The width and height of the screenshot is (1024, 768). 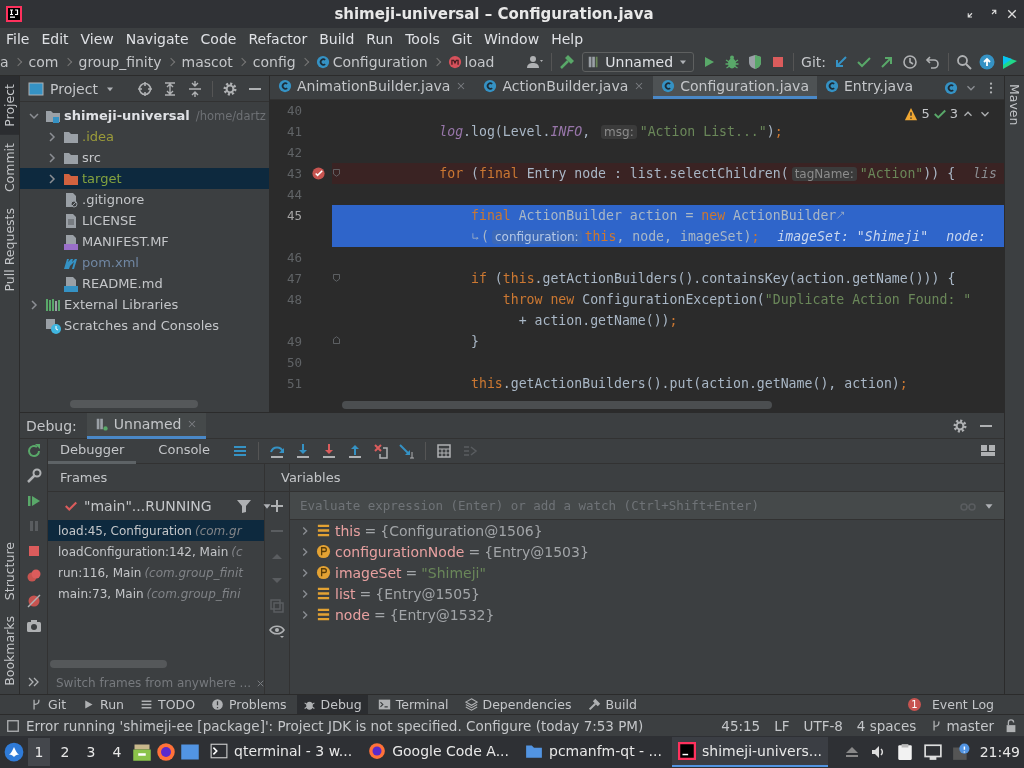 What do you see at coordinates (156, 593) in the screenshot?
I see `frame-item: main:73, Main (com.group_fini` at bounding box center [156, 593].